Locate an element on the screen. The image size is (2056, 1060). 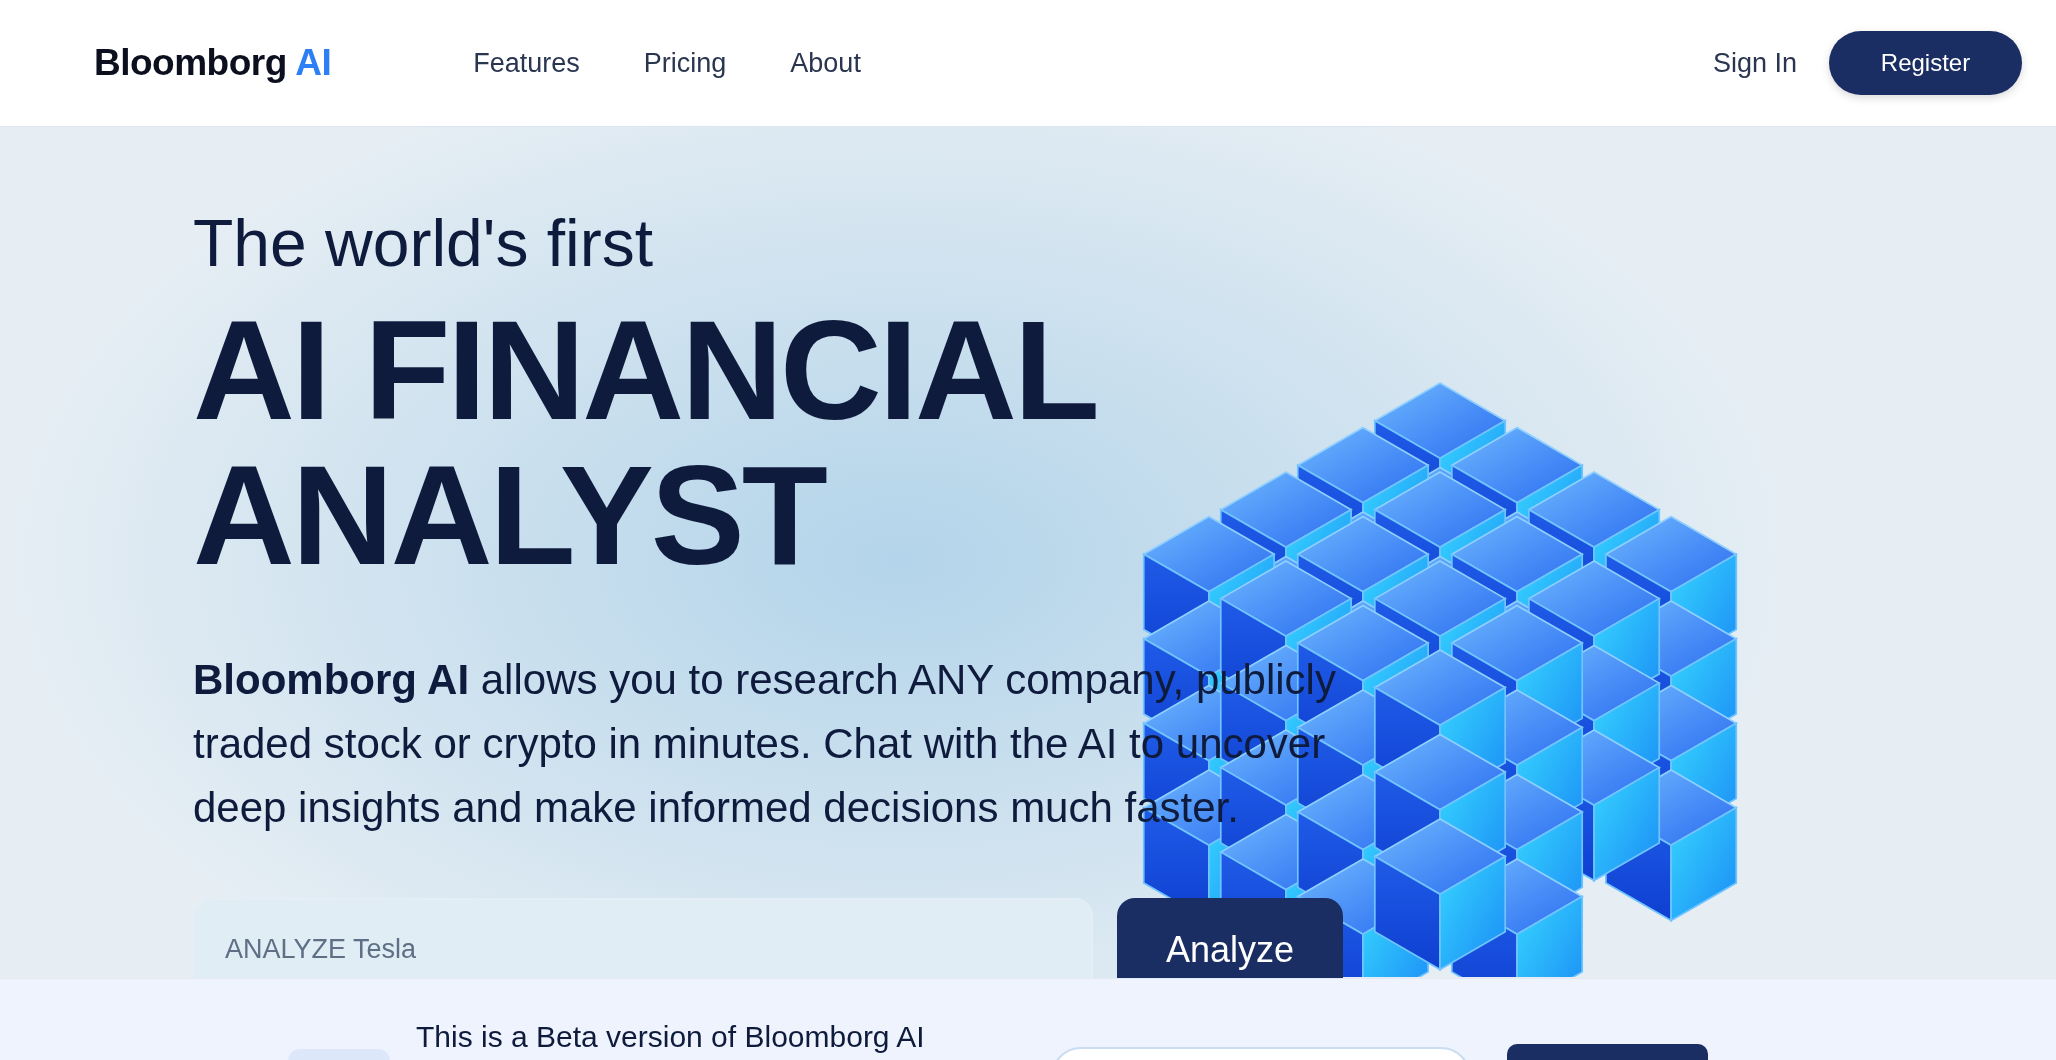
beta-message: This is a Beta version of Bloomborg AI is located at coordinates (670, 1037).